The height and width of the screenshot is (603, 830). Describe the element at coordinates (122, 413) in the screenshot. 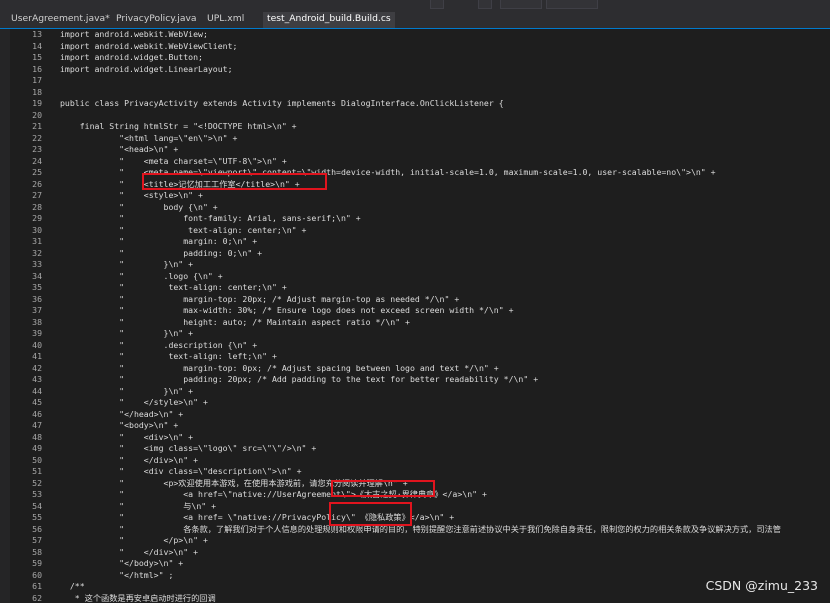

I see `code-text: "</head>\n" +` at that location.